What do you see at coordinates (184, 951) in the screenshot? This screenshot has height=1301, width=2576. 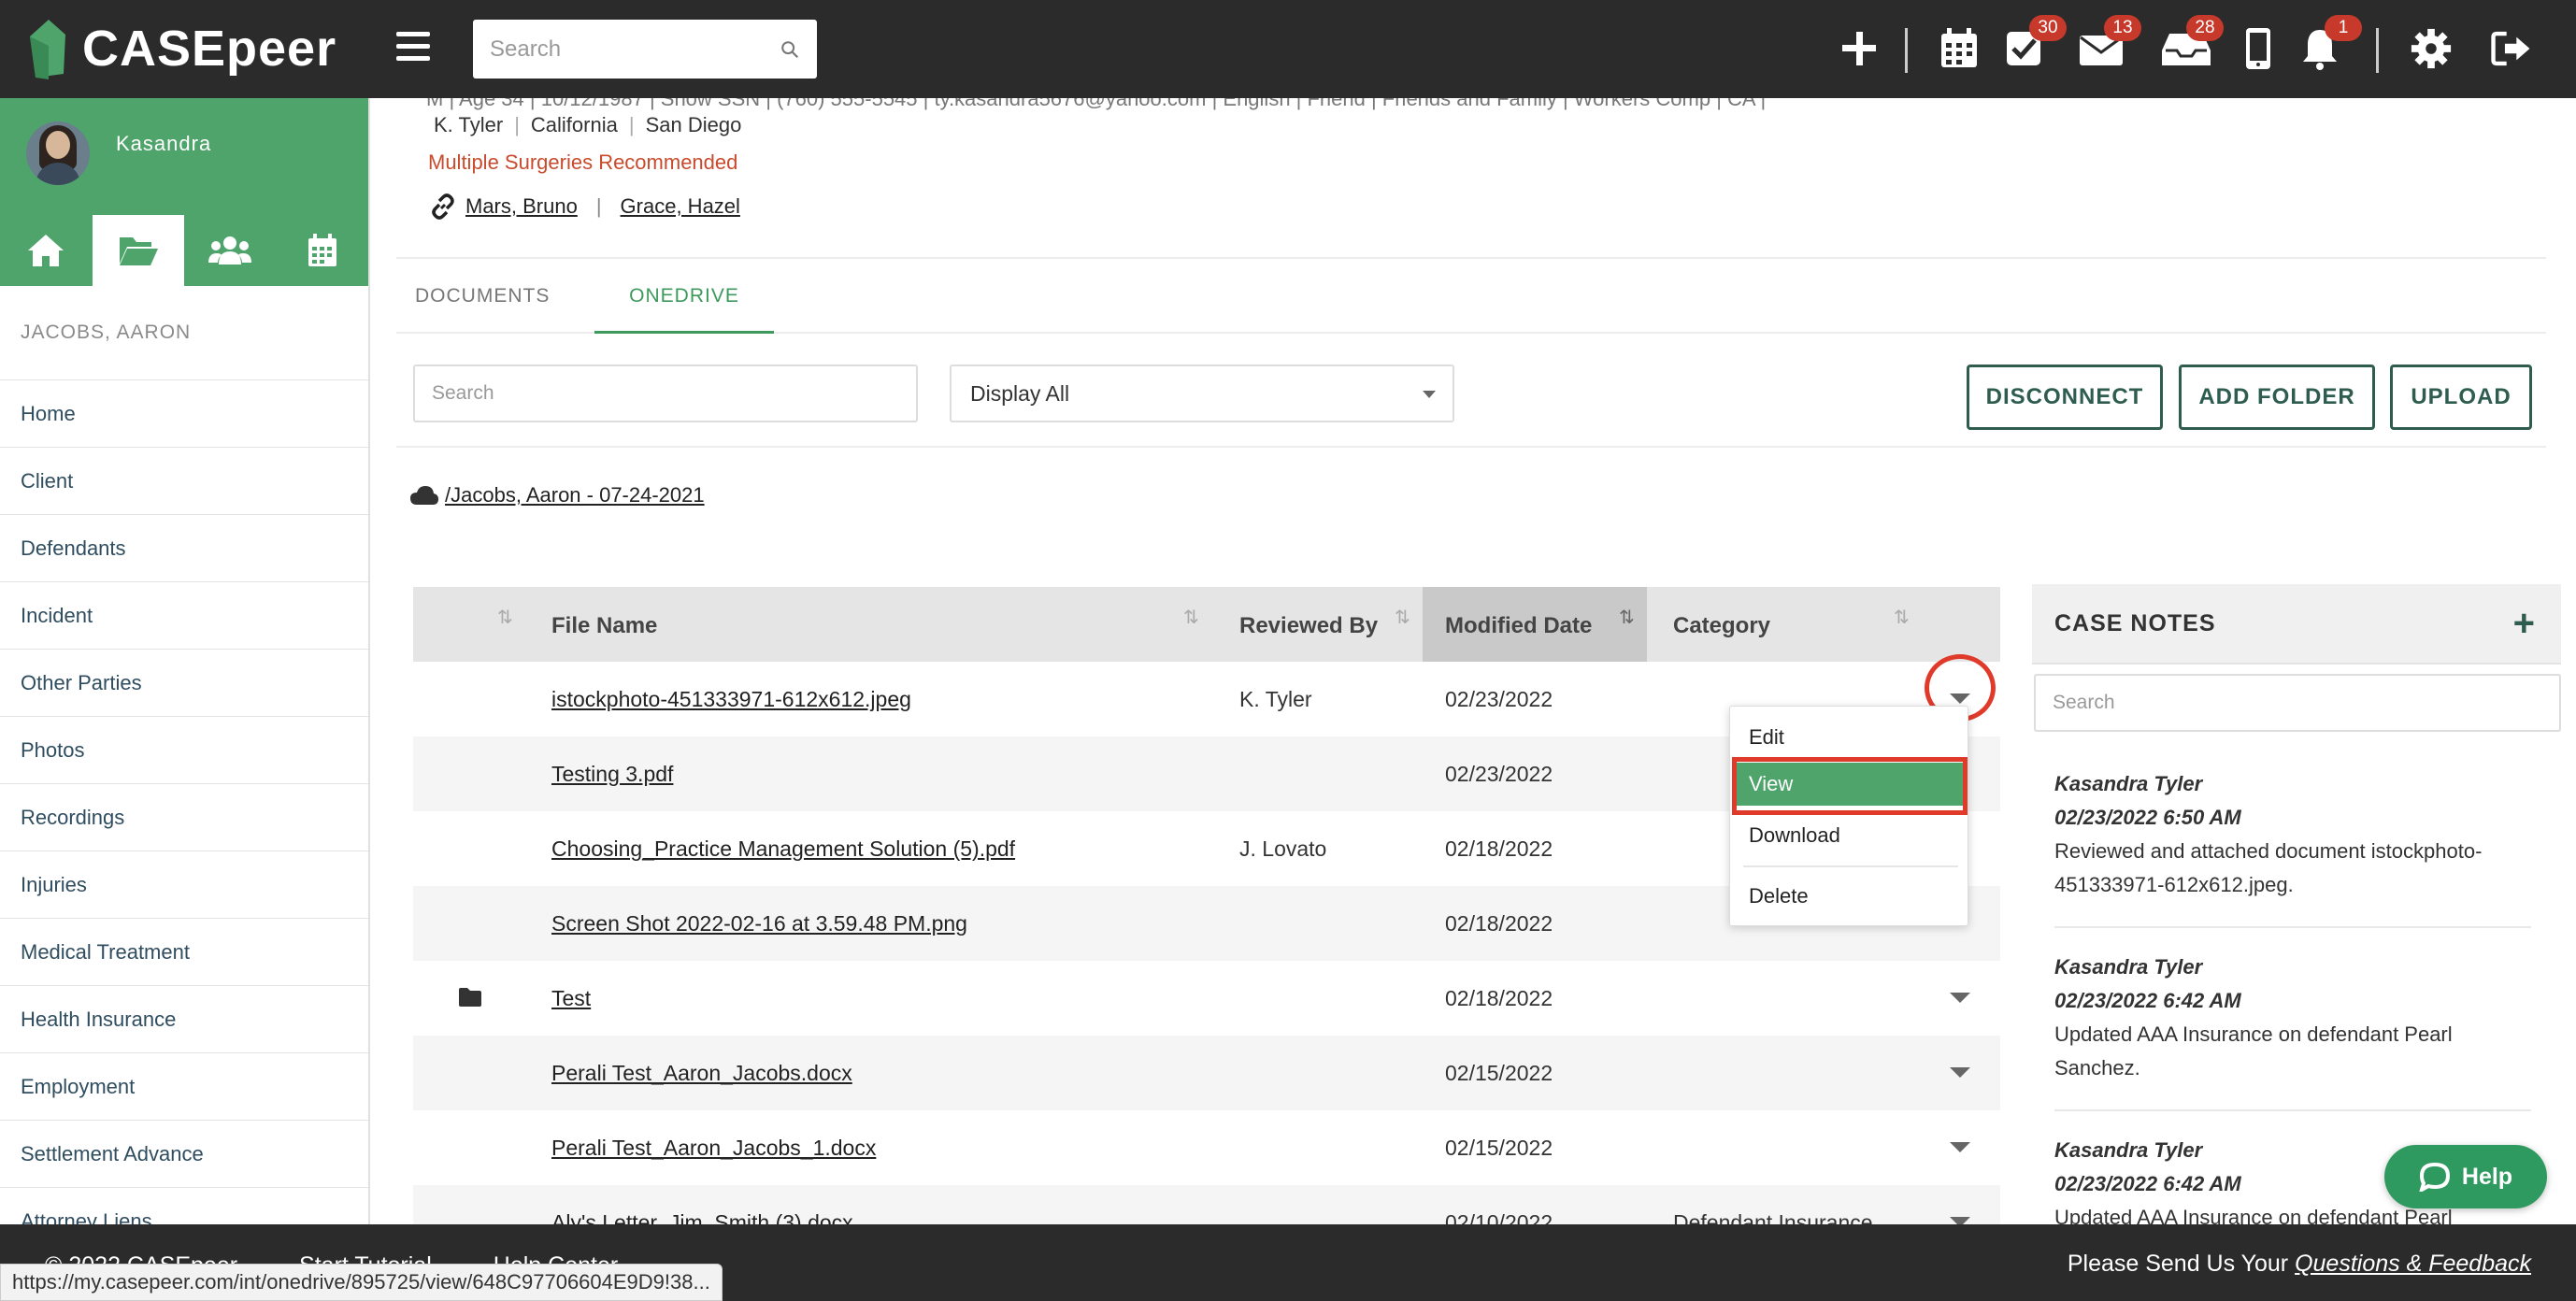 I see `sidebar-item-medical-treatment: Medical Treatment` at bounding box center [184, 951].